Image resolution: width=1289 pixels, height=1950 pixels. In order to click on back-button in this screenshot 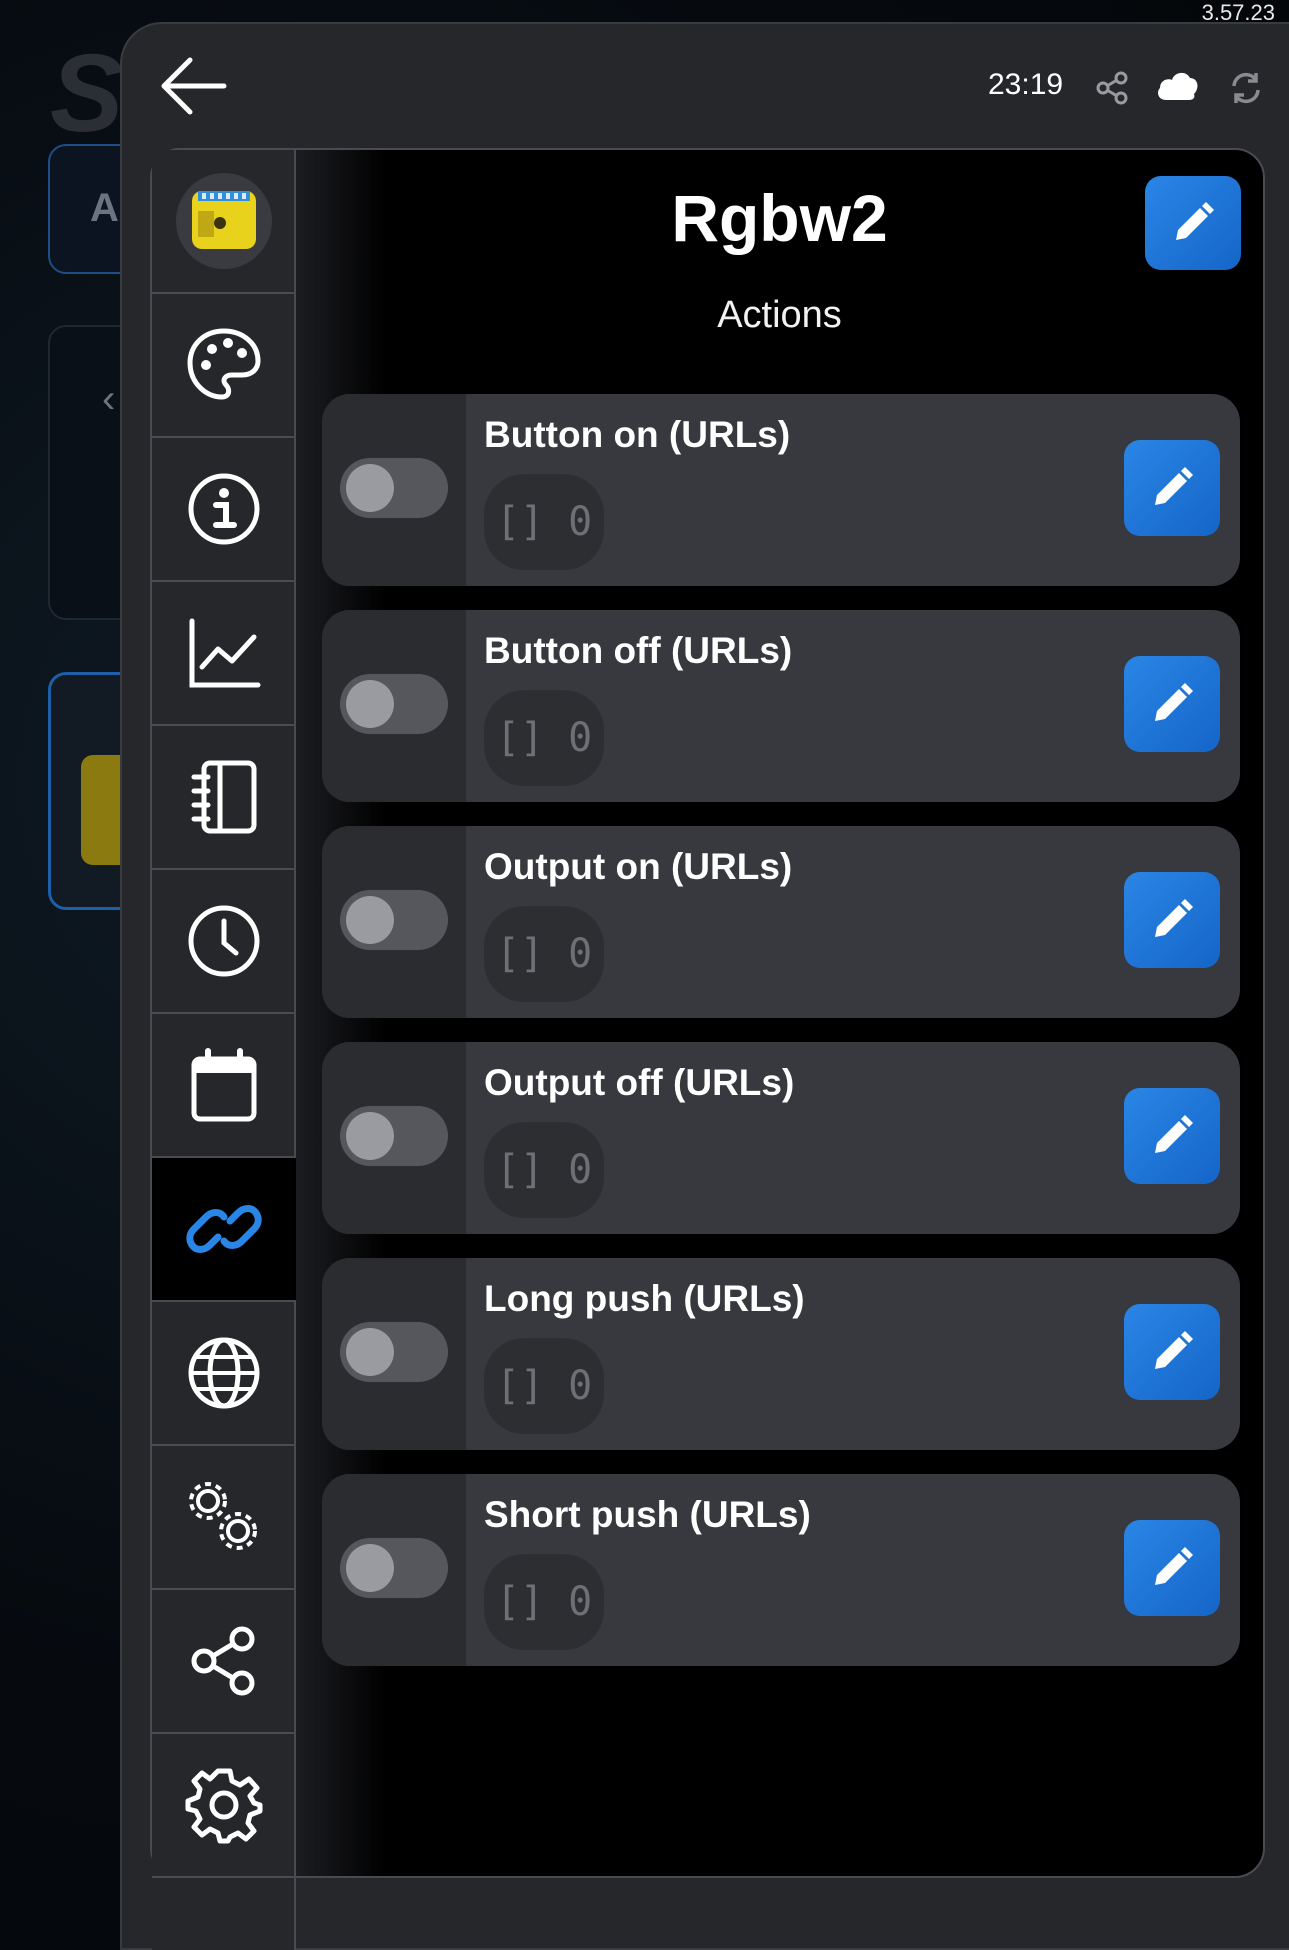, I will do `click(194, 86)`.